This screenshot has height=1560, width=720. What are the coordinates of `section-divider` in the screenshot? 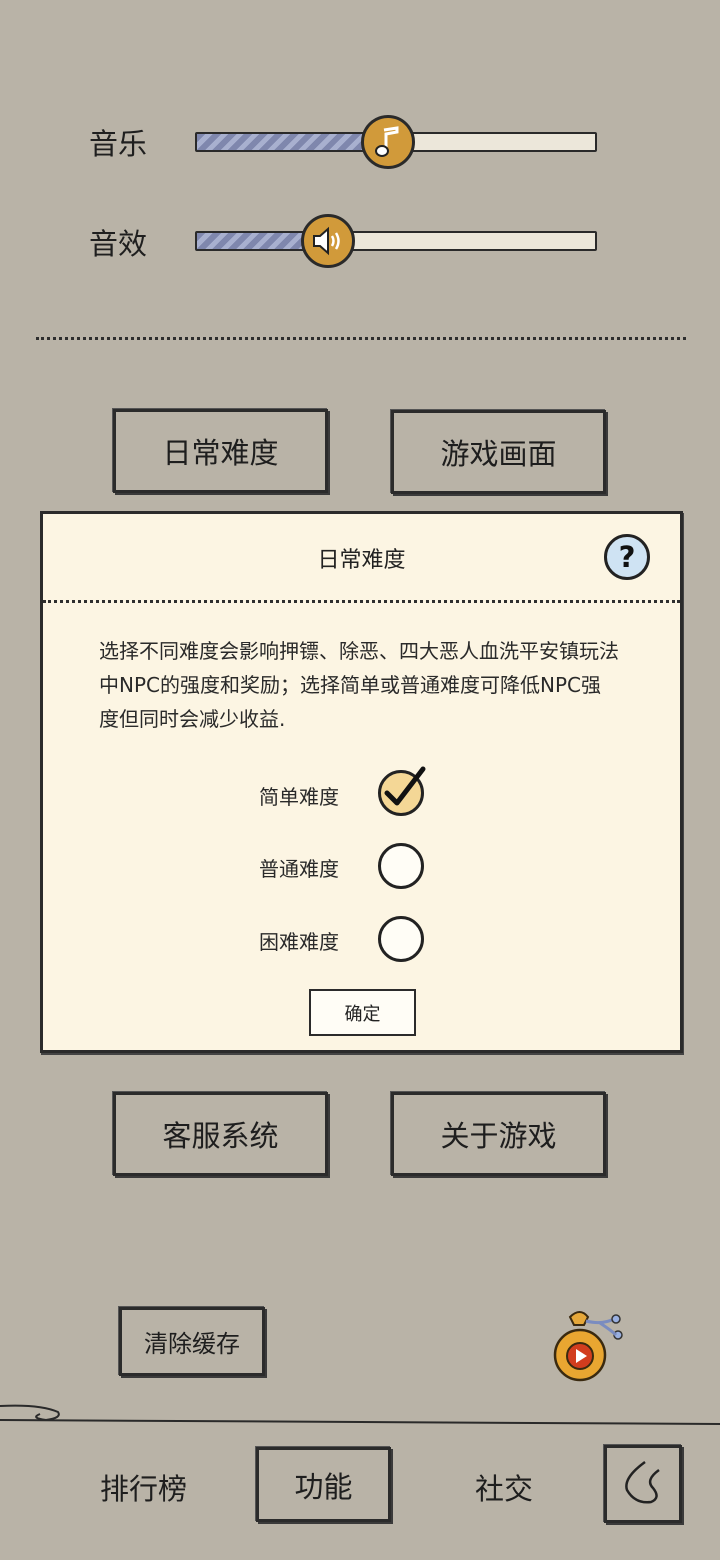 It's located at (361, 338).